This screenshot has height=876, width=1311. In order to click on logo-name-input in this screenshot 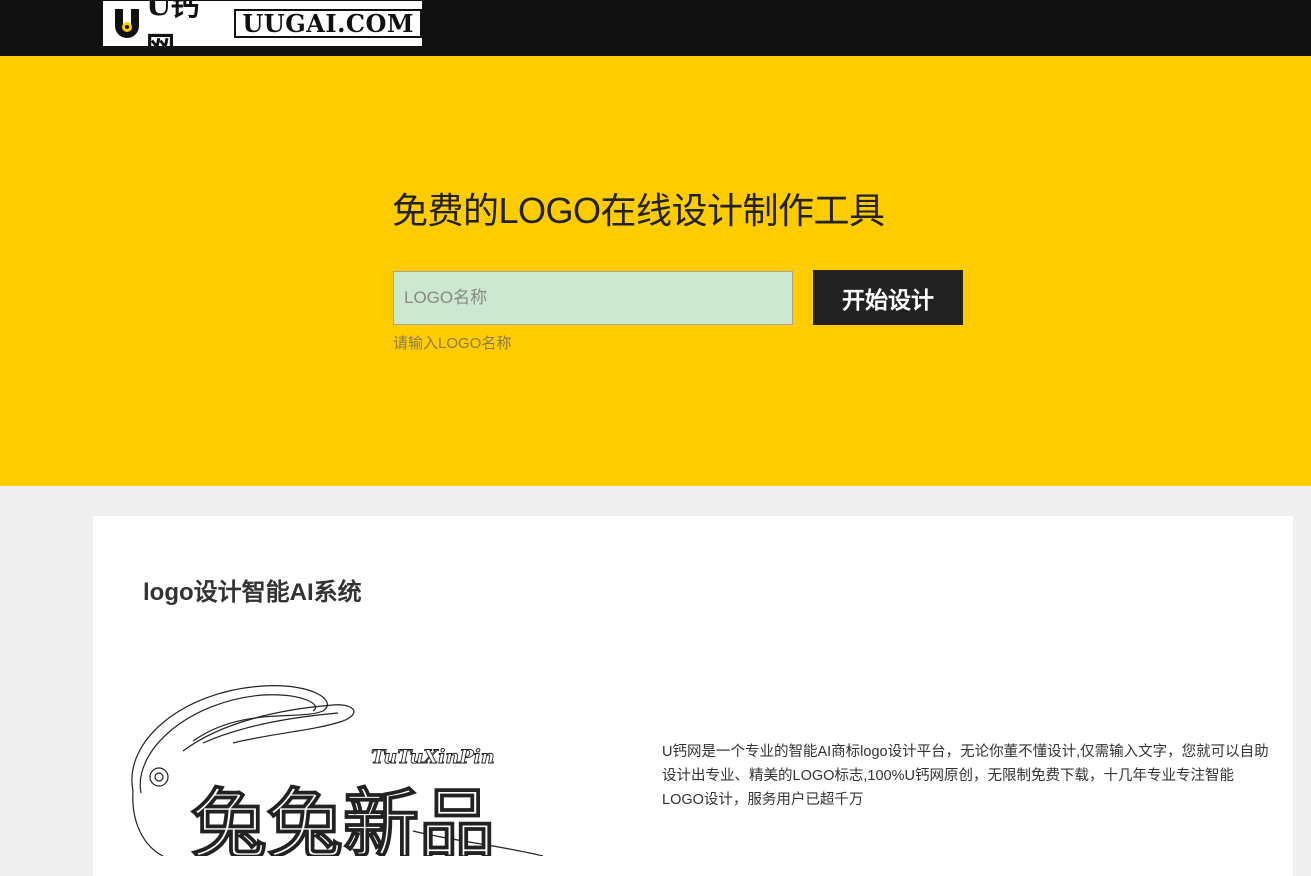, I will do `click(593, 298)`.